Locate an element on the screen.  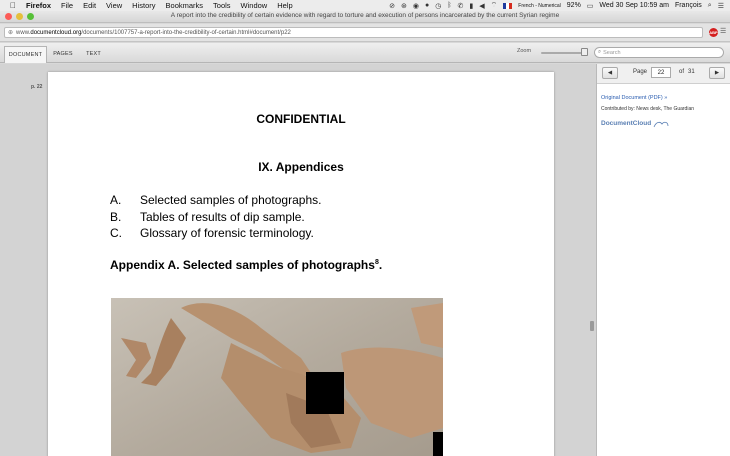
confidential-heading: CONFIDENTIAL is located at coordinates (301, 119).